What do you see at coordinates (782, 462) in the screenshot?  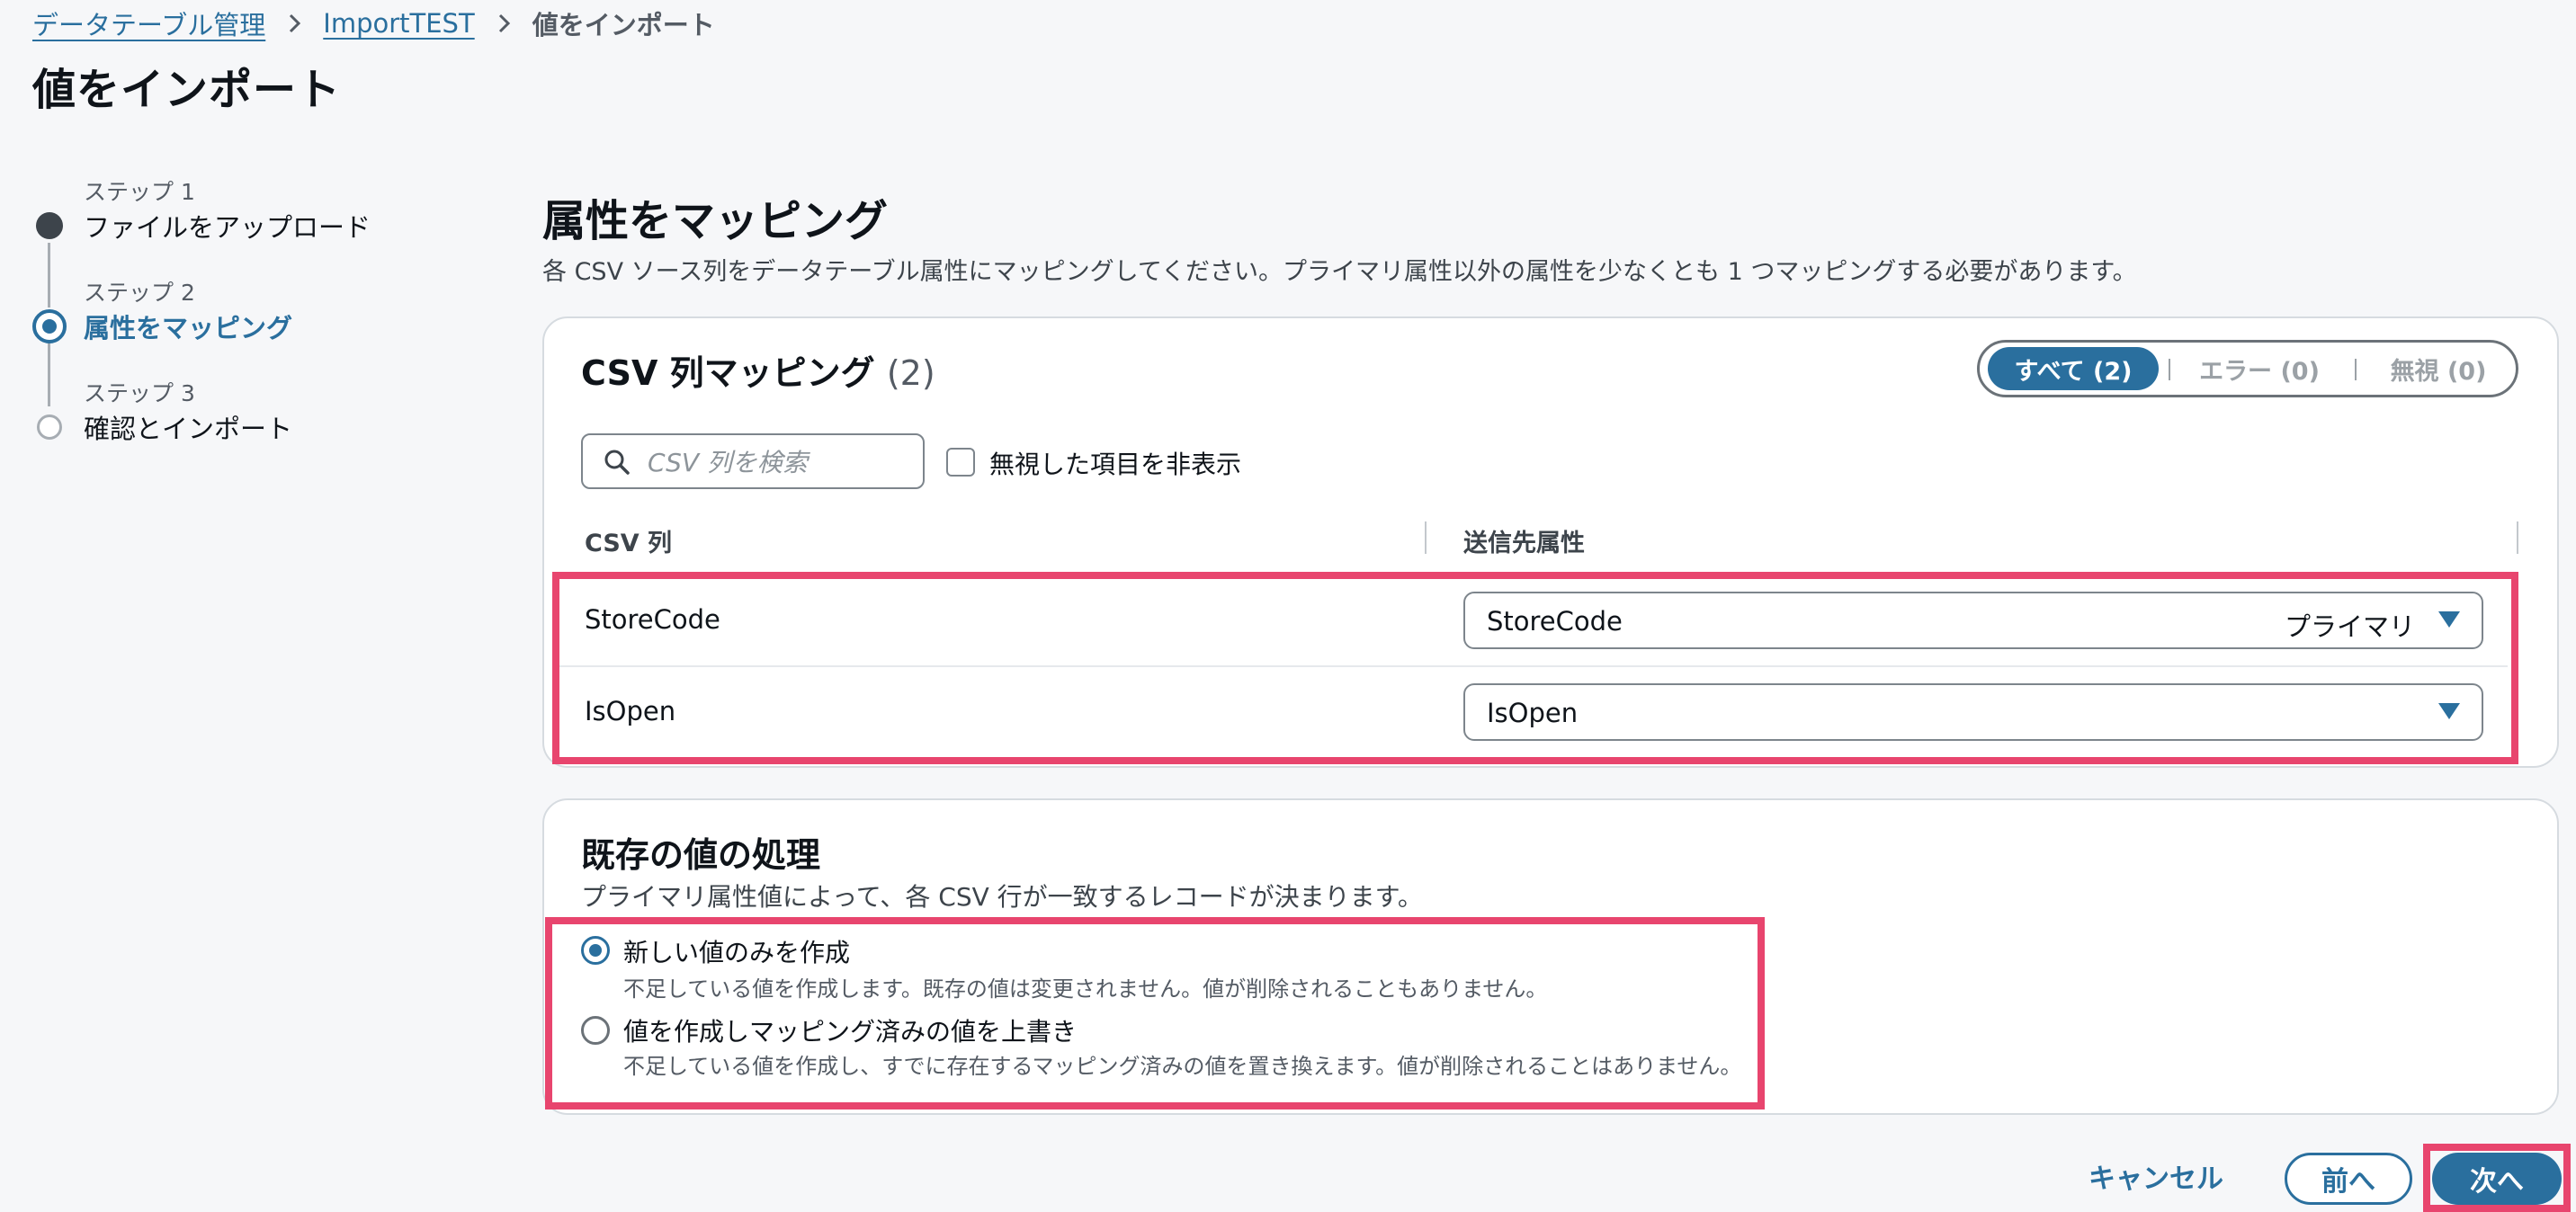 I see `csv-search-input` at bounding box center [782, 462].